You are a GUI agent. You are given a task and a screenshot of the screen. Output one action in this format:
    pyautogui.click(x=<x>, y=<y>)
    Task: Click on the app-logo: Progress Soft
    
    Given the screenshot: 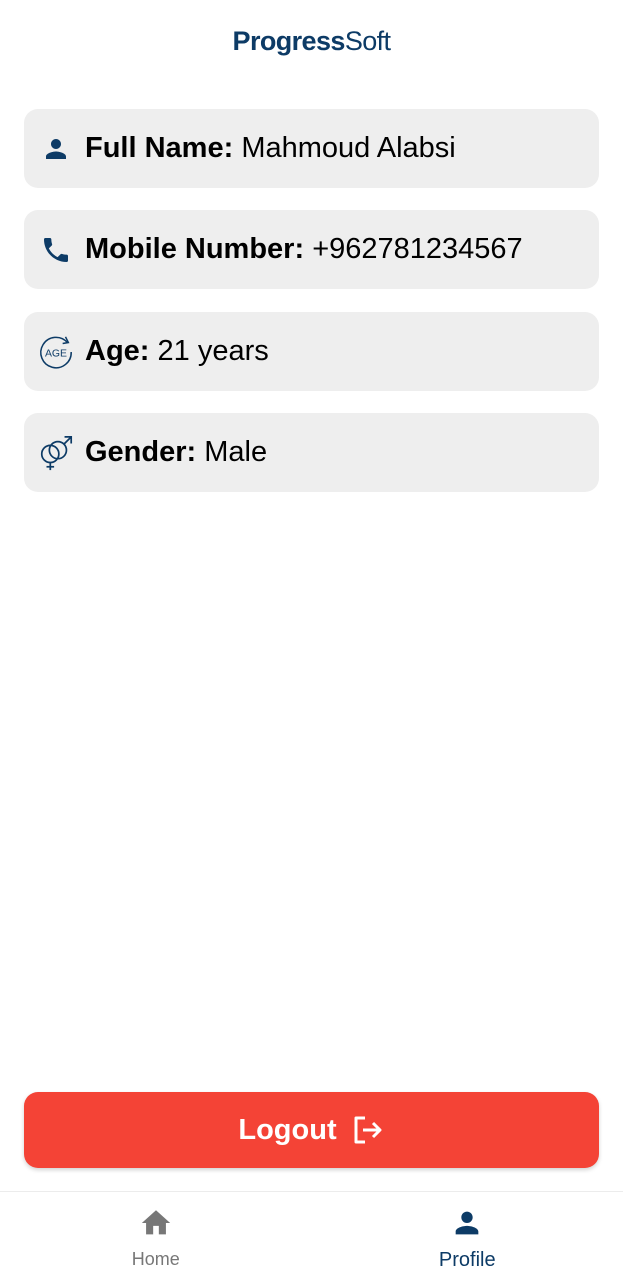 What is the action you would take?
    pyautogui.click(x=311, y=41)
    